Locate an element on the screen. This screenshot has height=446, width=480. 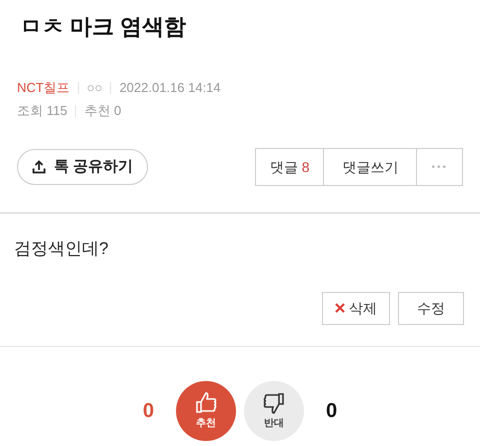
recommend-count: 0 is located at coordinates (148, 411).